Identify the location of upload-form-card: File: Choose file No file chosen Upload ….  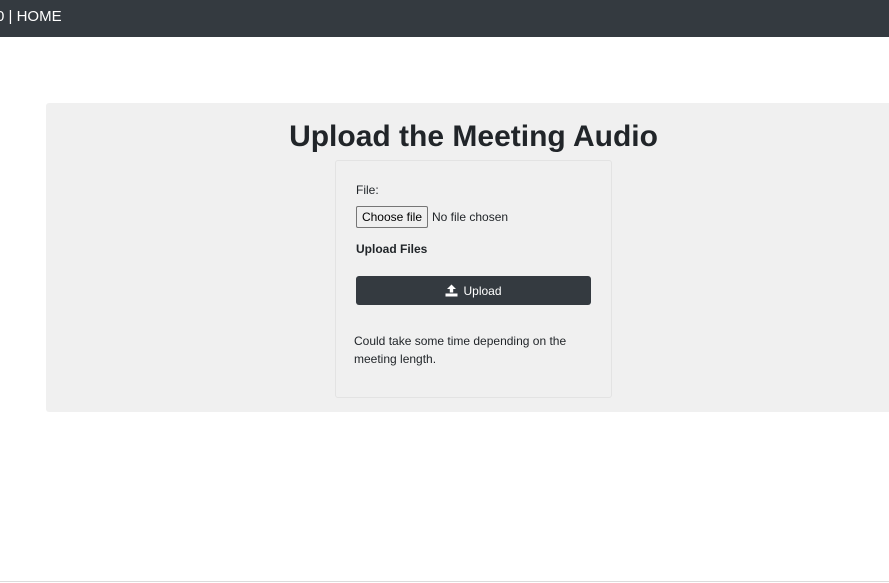
(473, 279).